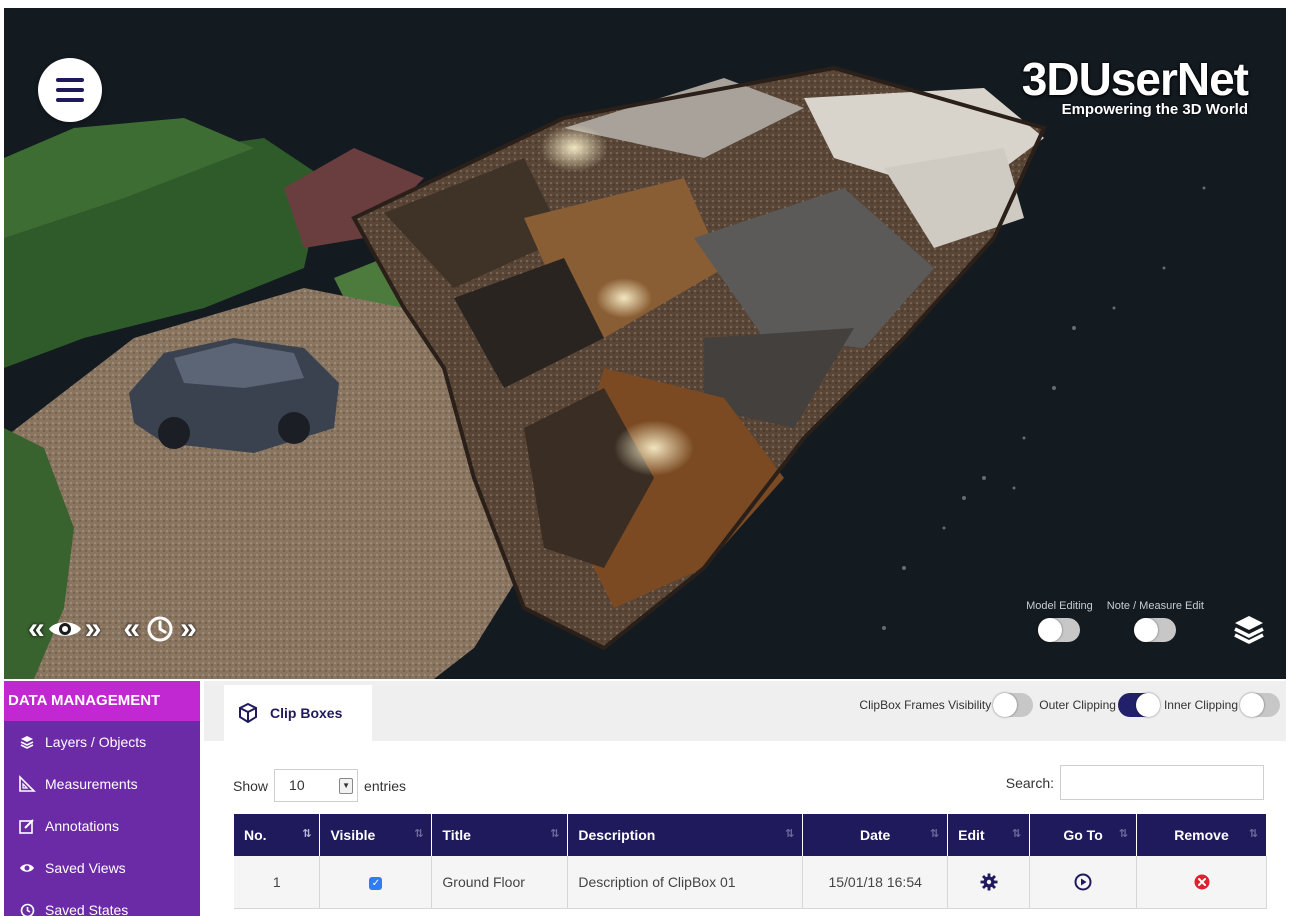  What do you see at coordinates (353, 835) in the screenshot?
I see `column-header-label: Visible` at bounding box center [353, 835].